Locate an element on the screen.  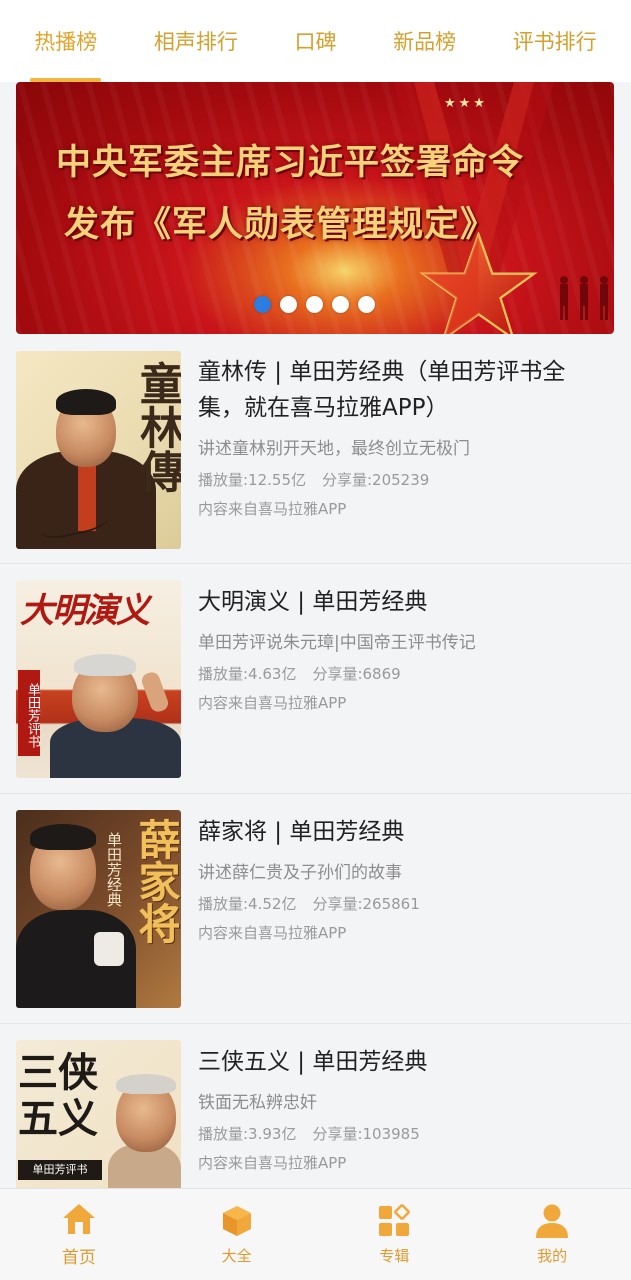
share-count: 分享量:103985 is located at coordinates (366, 1134).